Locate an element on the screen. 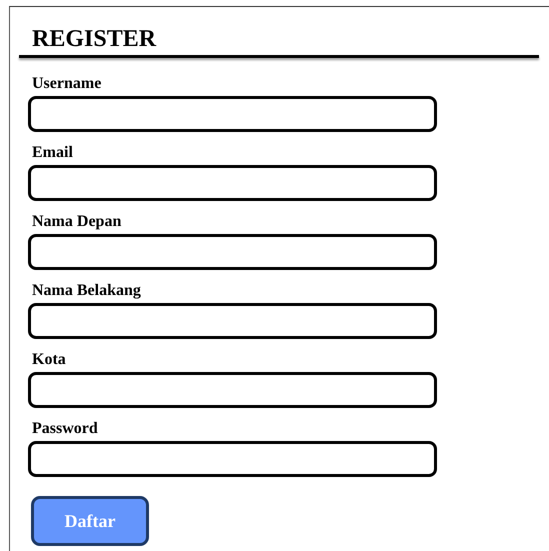  field-label: Email is located at coordinates (52, 153).